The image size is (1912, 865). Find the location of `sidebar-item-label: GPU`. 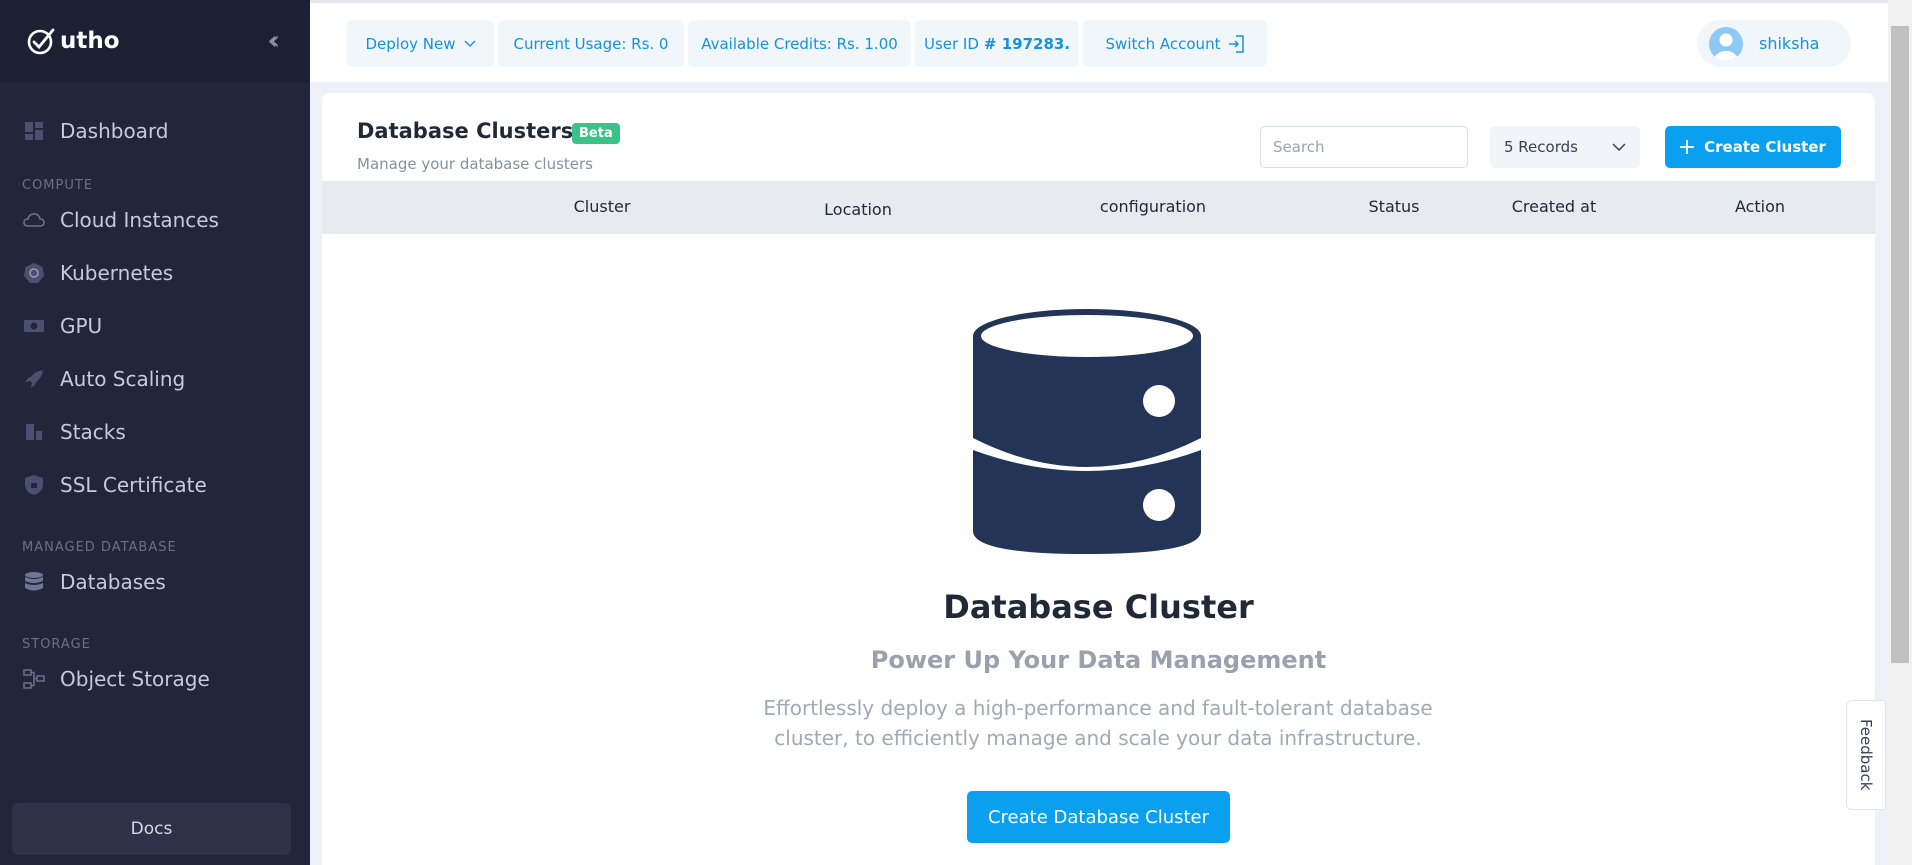

sidebar-item-label: GPU is located at coordinates (81, 325).